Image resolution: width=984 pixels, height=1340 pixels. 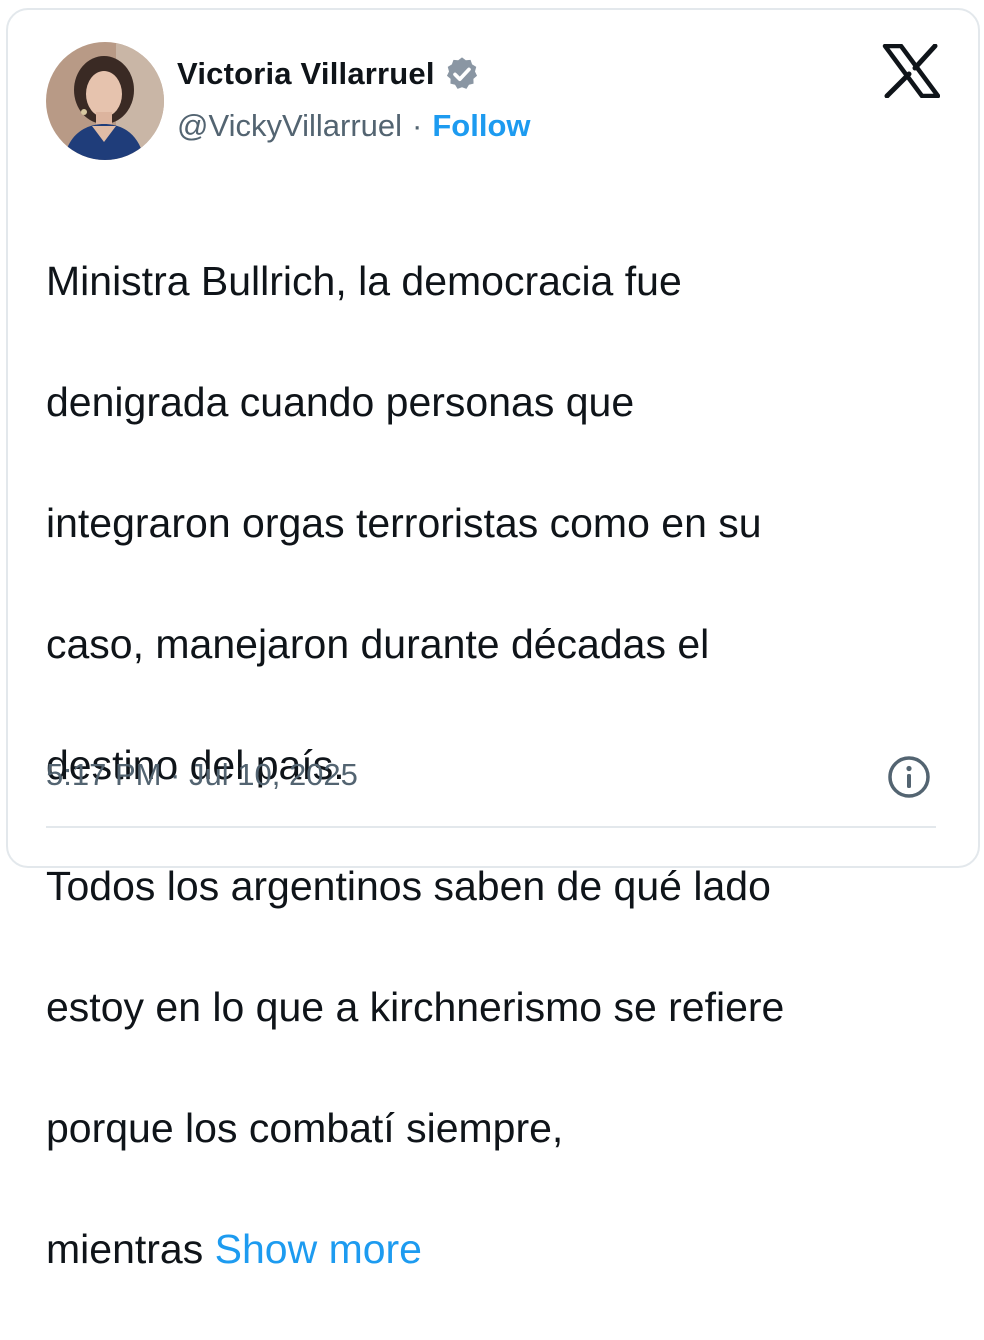 I want to click on tweet-text-line: Ministra Bullrich, la democracia fue, so click(x=364, y=280).